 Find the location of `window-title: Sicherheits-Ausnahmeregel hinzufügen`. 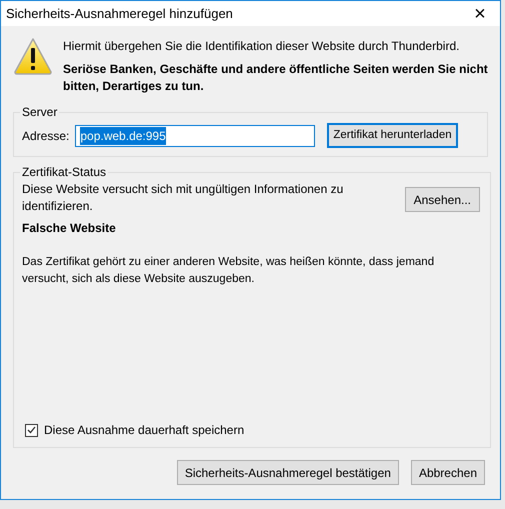

window-title: Sicherheits-Ausnahmeregel hinzufügen is located at coordinates (119, 13).